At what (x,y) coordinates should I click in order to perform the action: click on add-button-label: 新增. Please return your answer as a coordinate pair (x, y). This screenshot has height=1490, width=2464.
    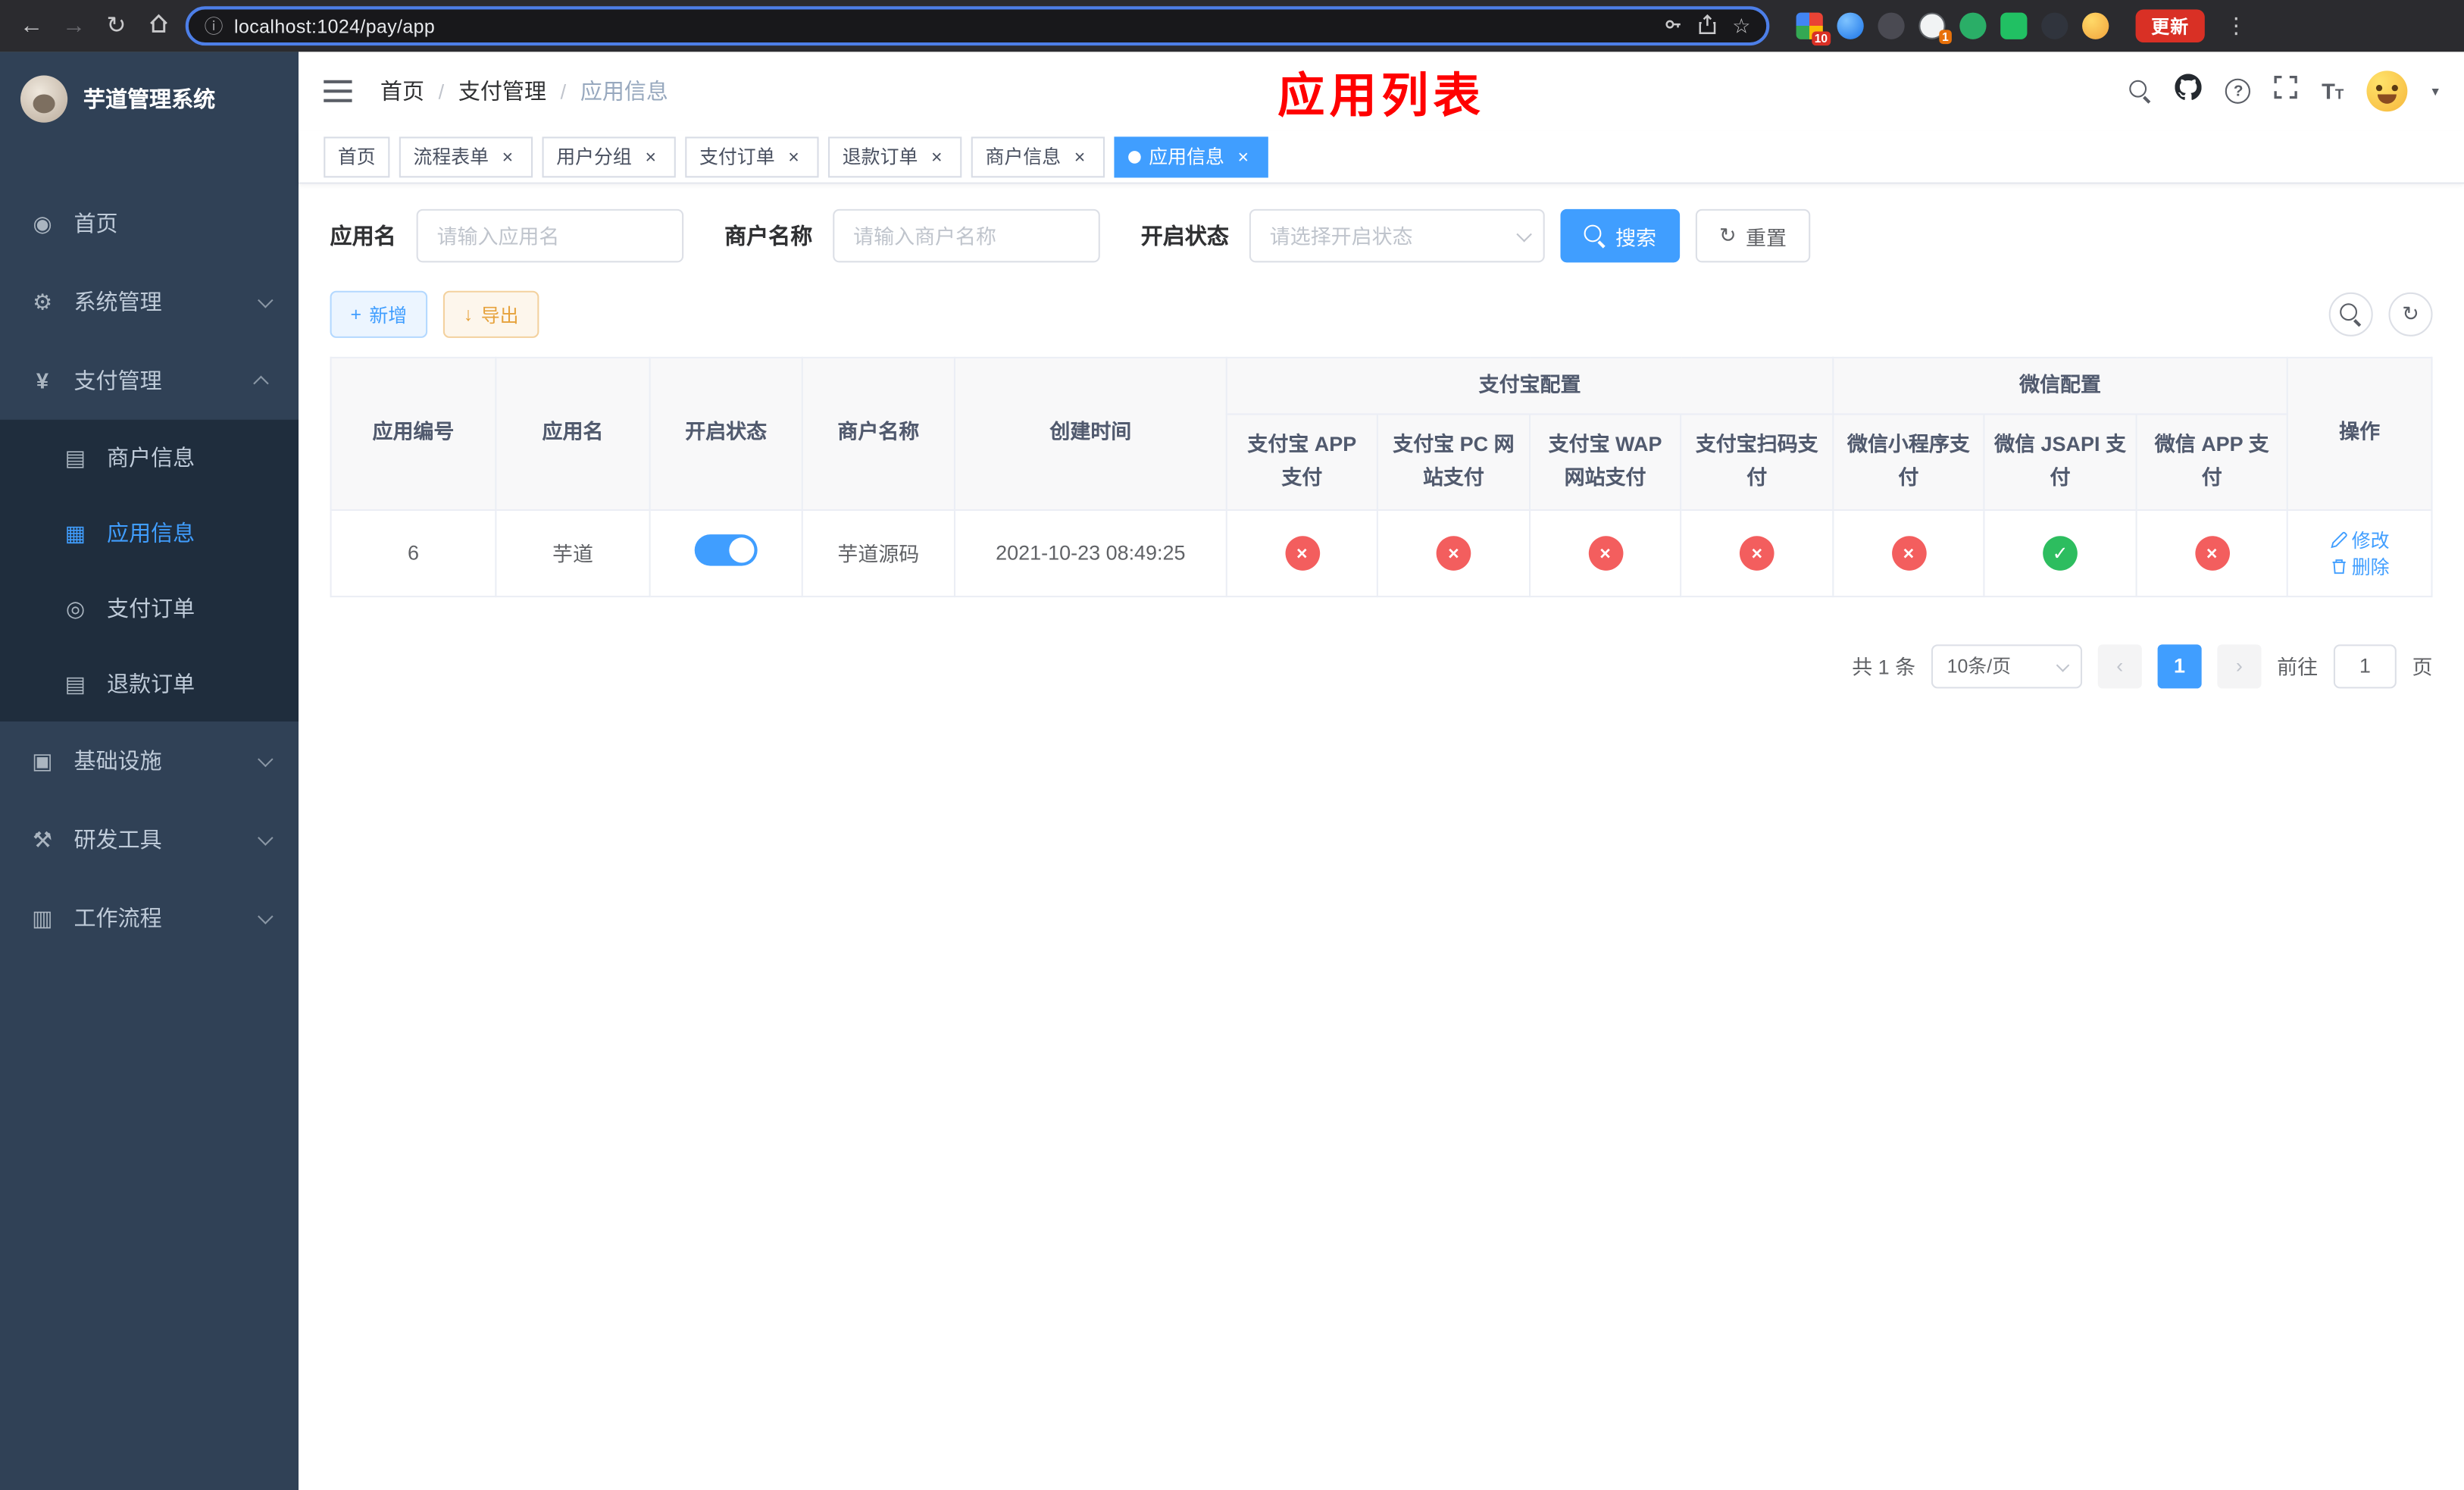
    Looking at the image, I should click on (388, 315).